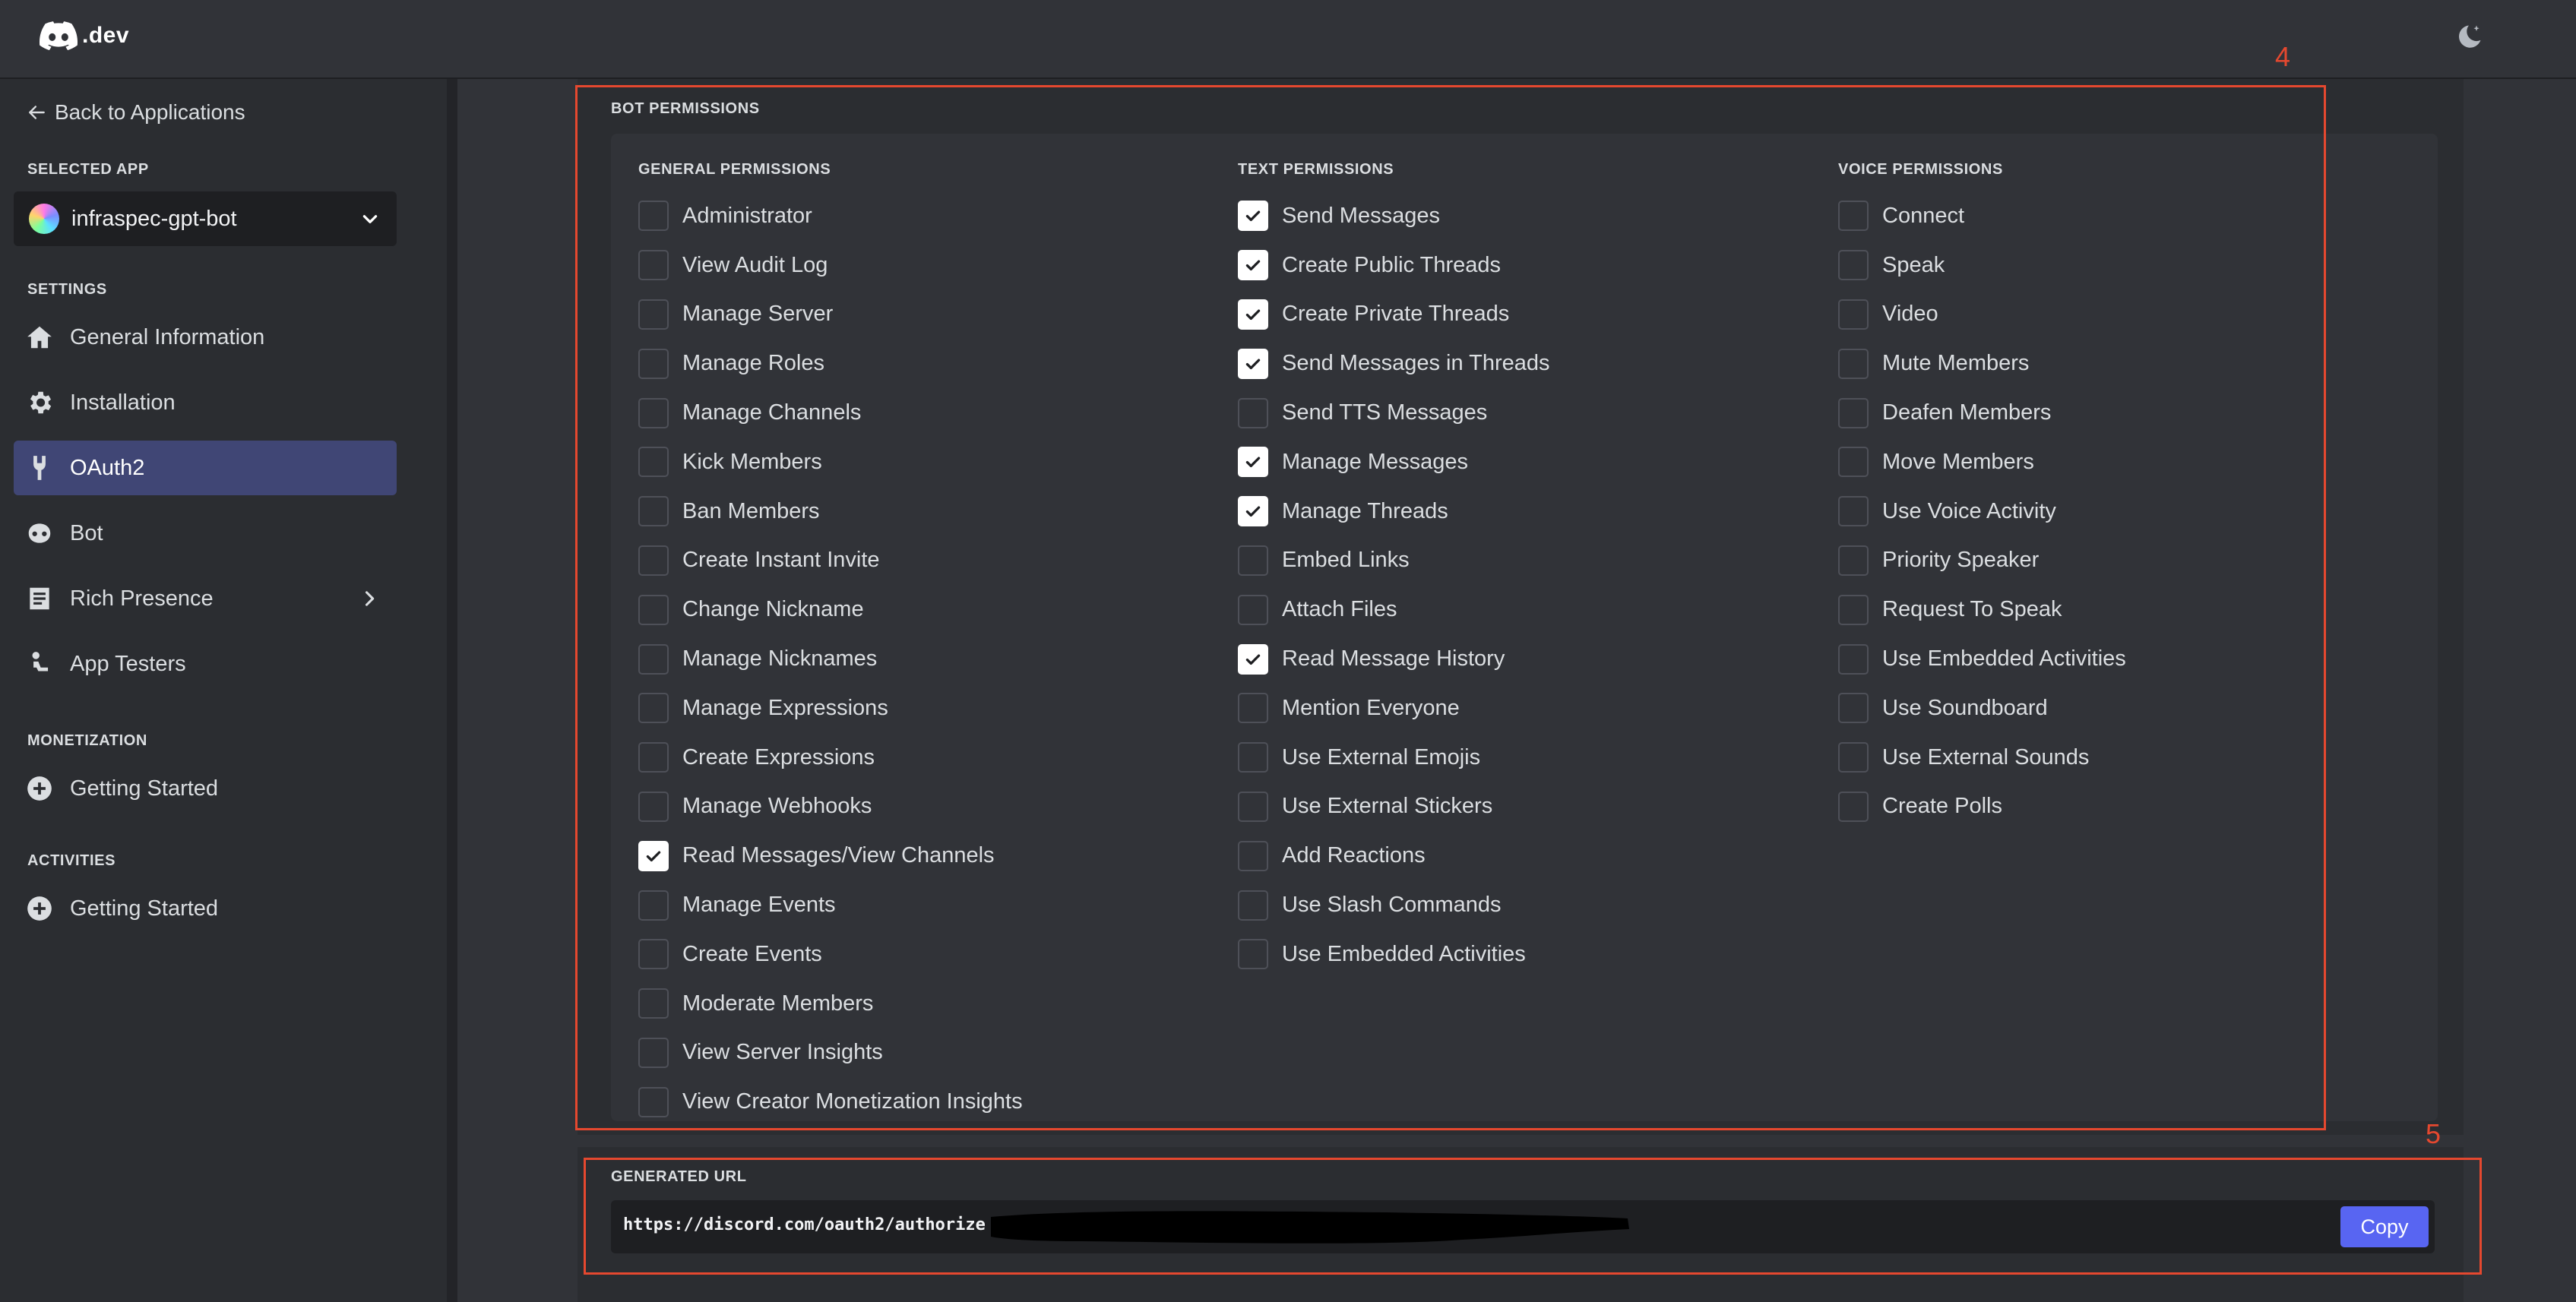  I want to click on activities-heading: ACTIVITIES, so click(71, 861).